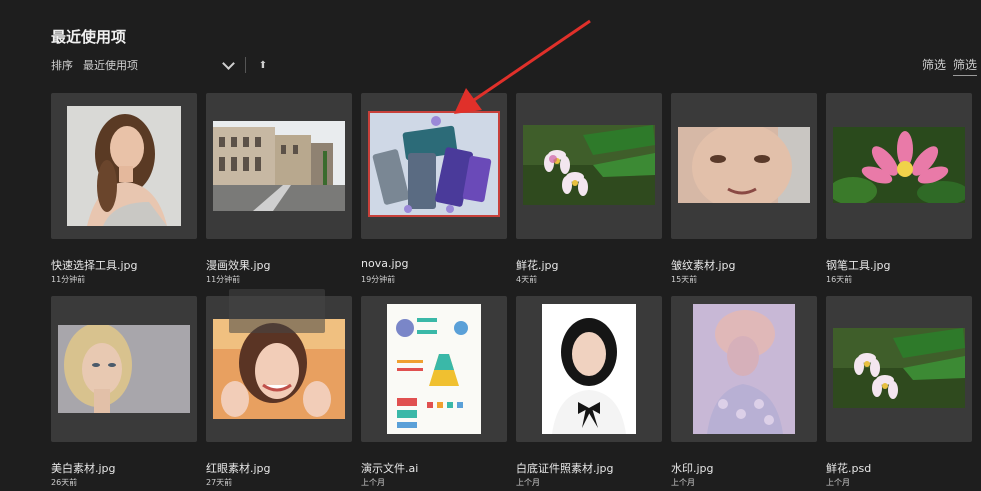 This screenshot has width=981, height=491. Describe the element at coordinates (89, 37) in the screenshot. I see `page-title: 最近使用项` at that location.